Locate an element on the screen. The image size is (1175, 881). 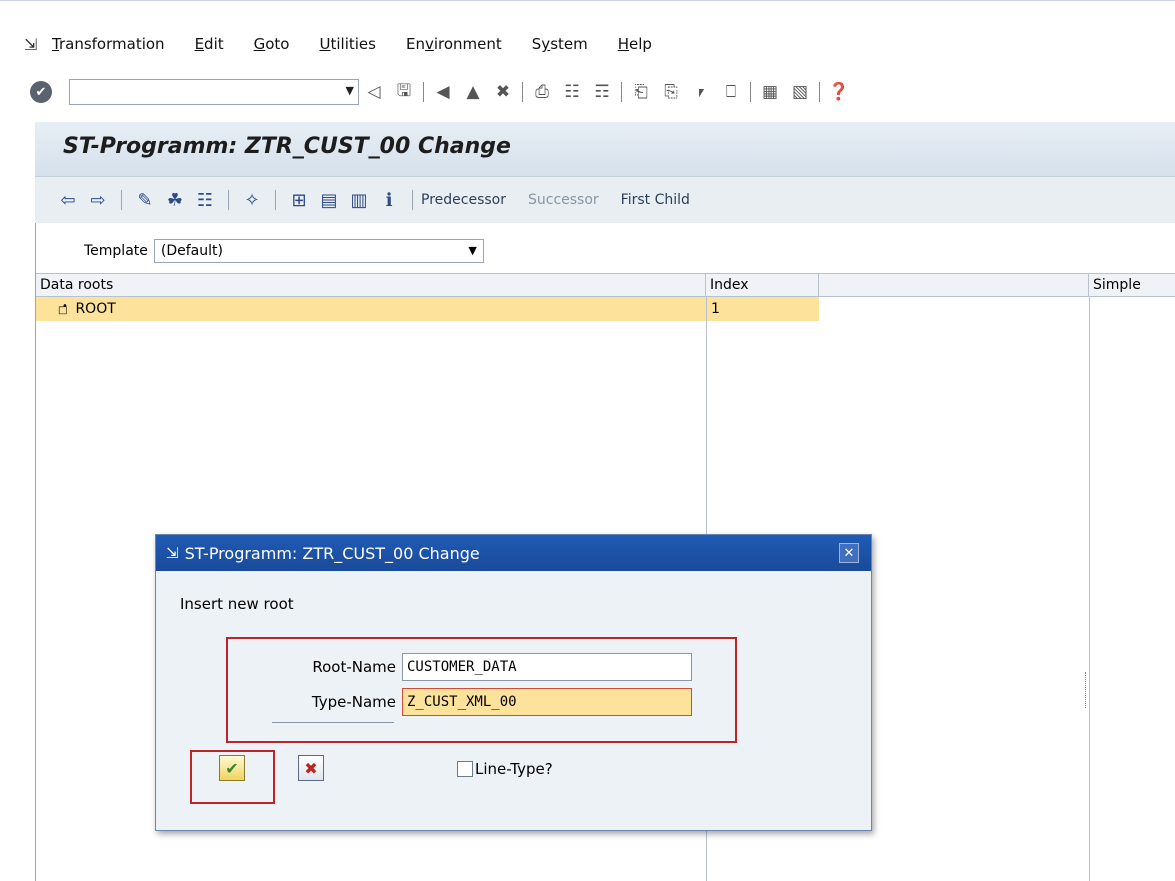
column-header-empty is located at coordinates (954, 285).